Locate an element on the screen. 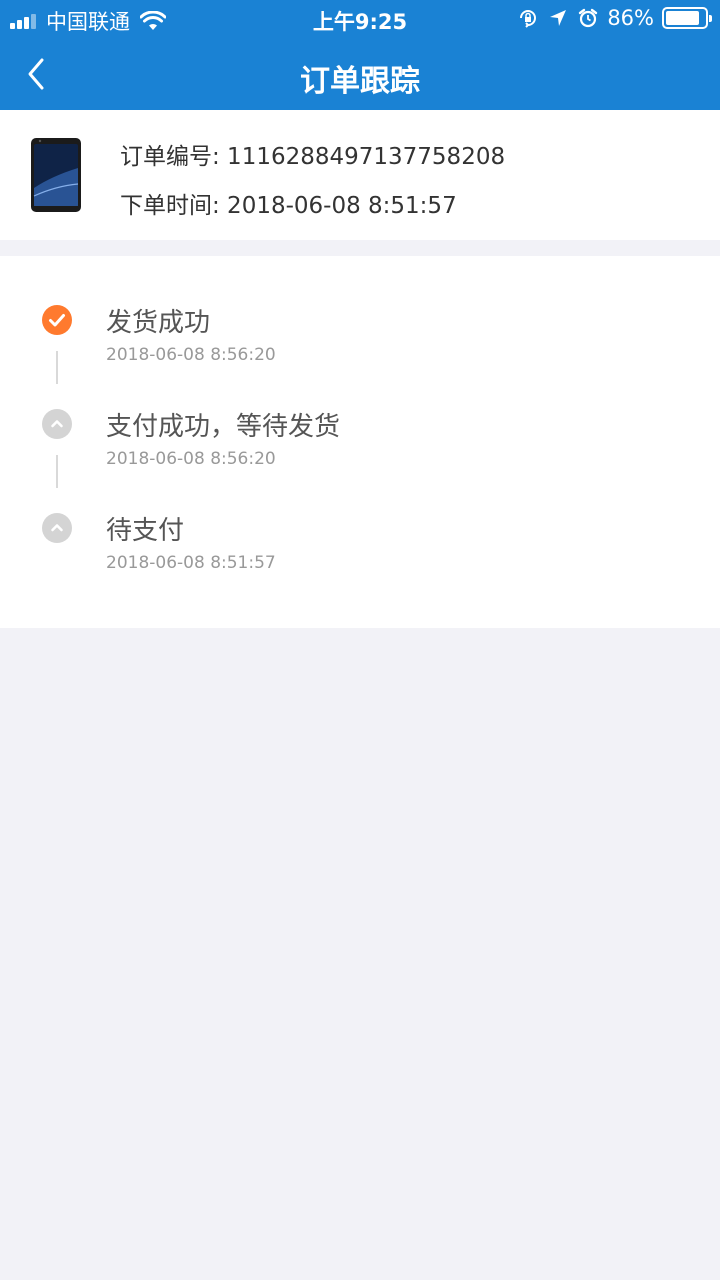  check-circle-icon is located at coordinates (57, 320).